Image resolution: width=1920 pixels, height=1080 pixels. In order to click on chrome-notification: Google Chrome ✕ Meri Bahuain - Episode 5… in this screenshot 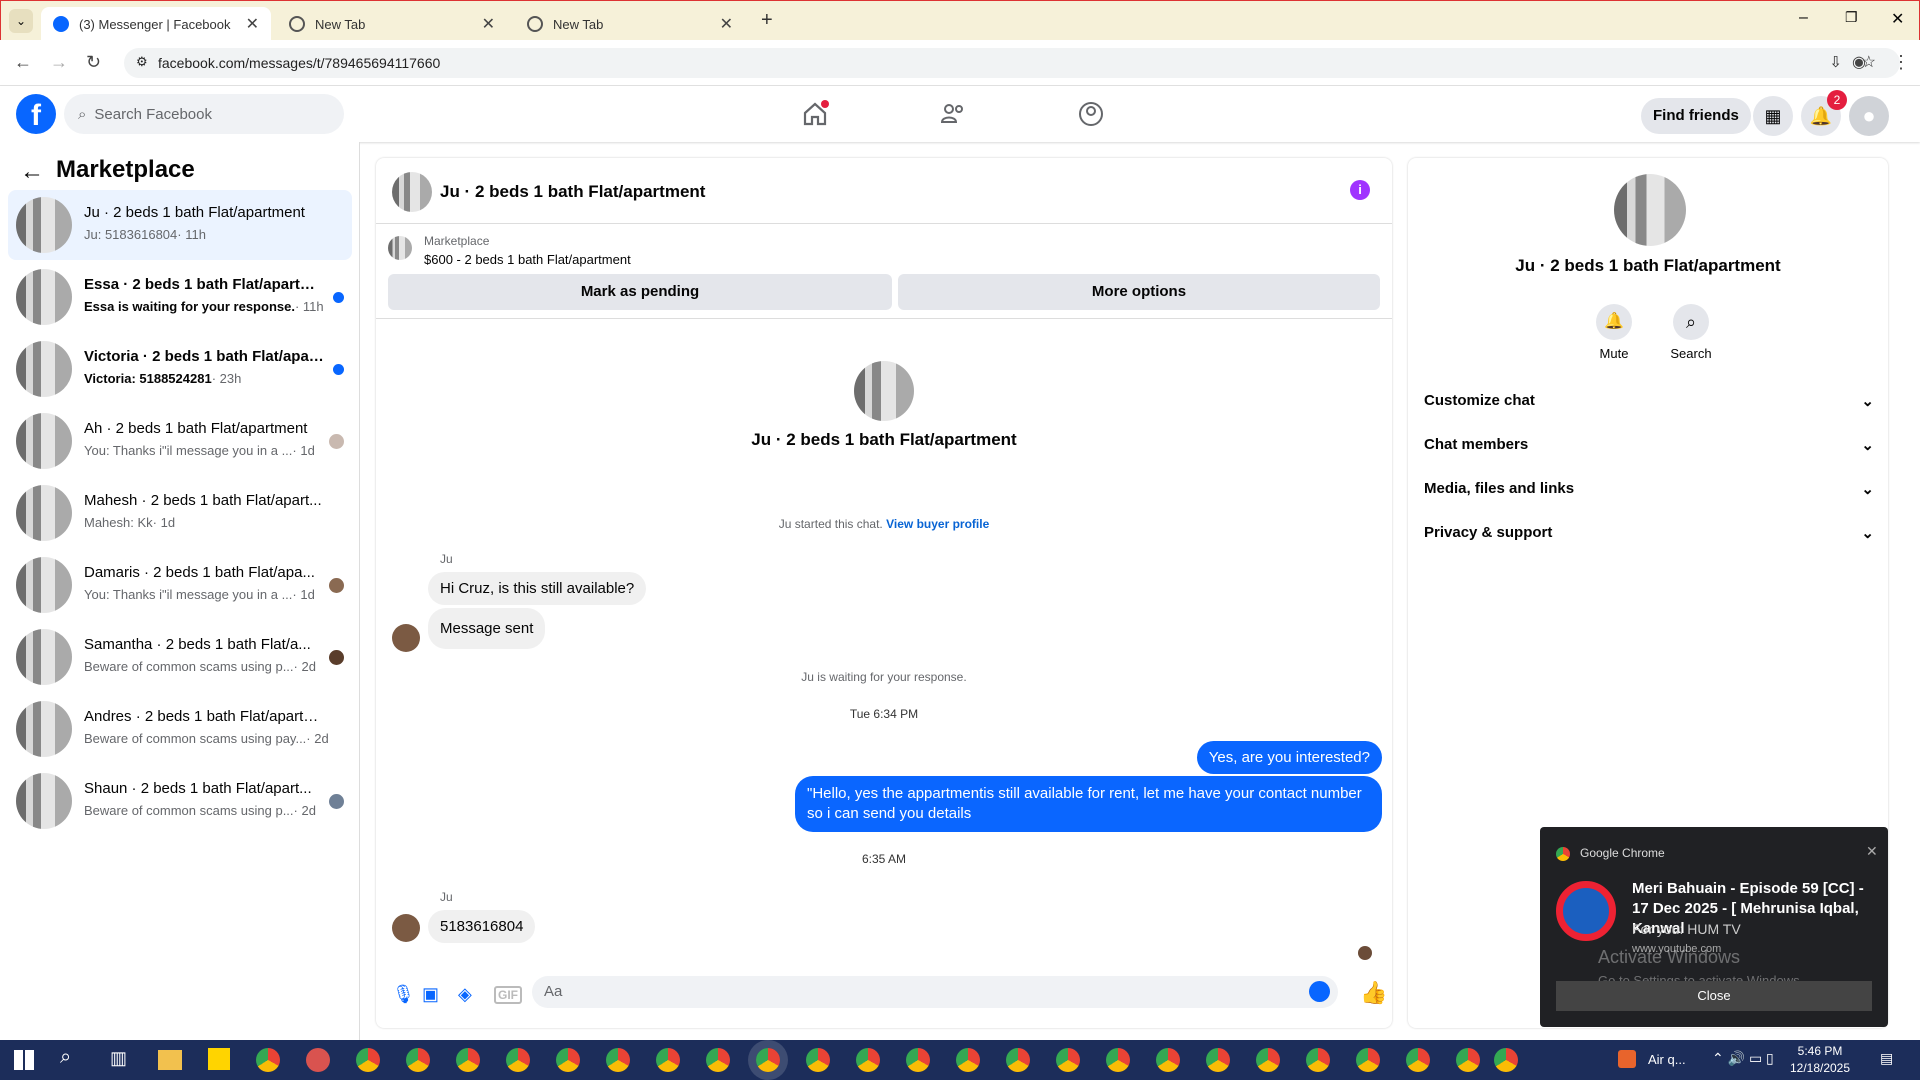, I will do `click(1714, 927)`.